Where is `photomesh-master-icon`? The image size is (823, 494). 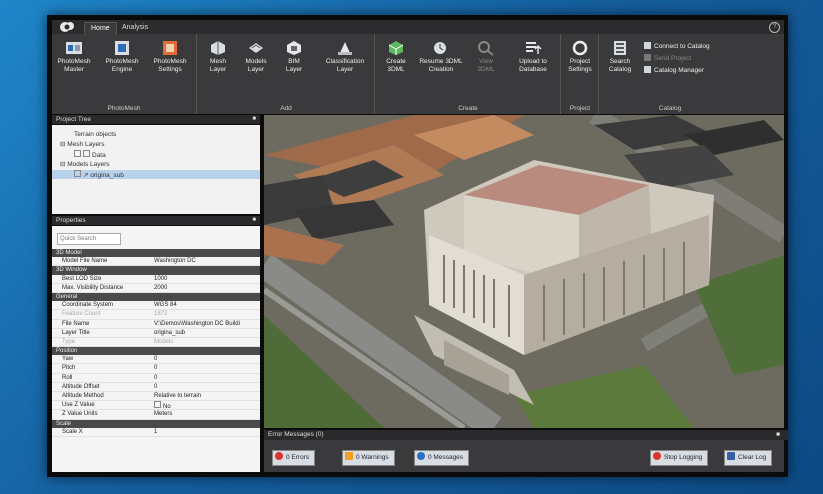
photomesh-master-icon is located at coordinates (74, 48).